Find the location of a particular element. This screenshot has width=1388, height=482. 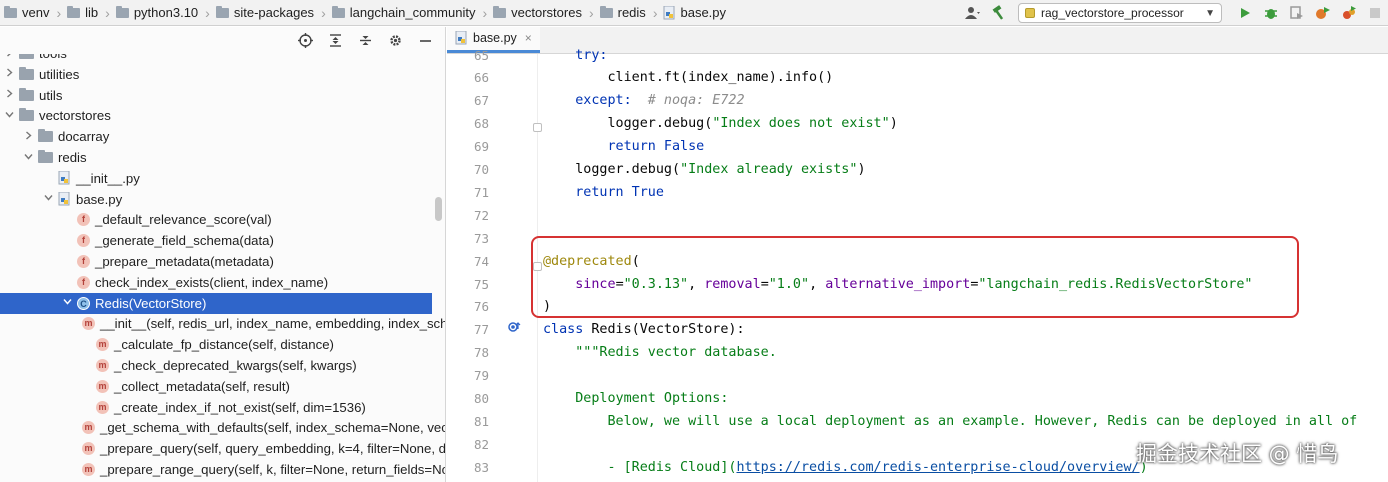

breadcrumb-item: langchain_community › is located at coordinates (412, 13).